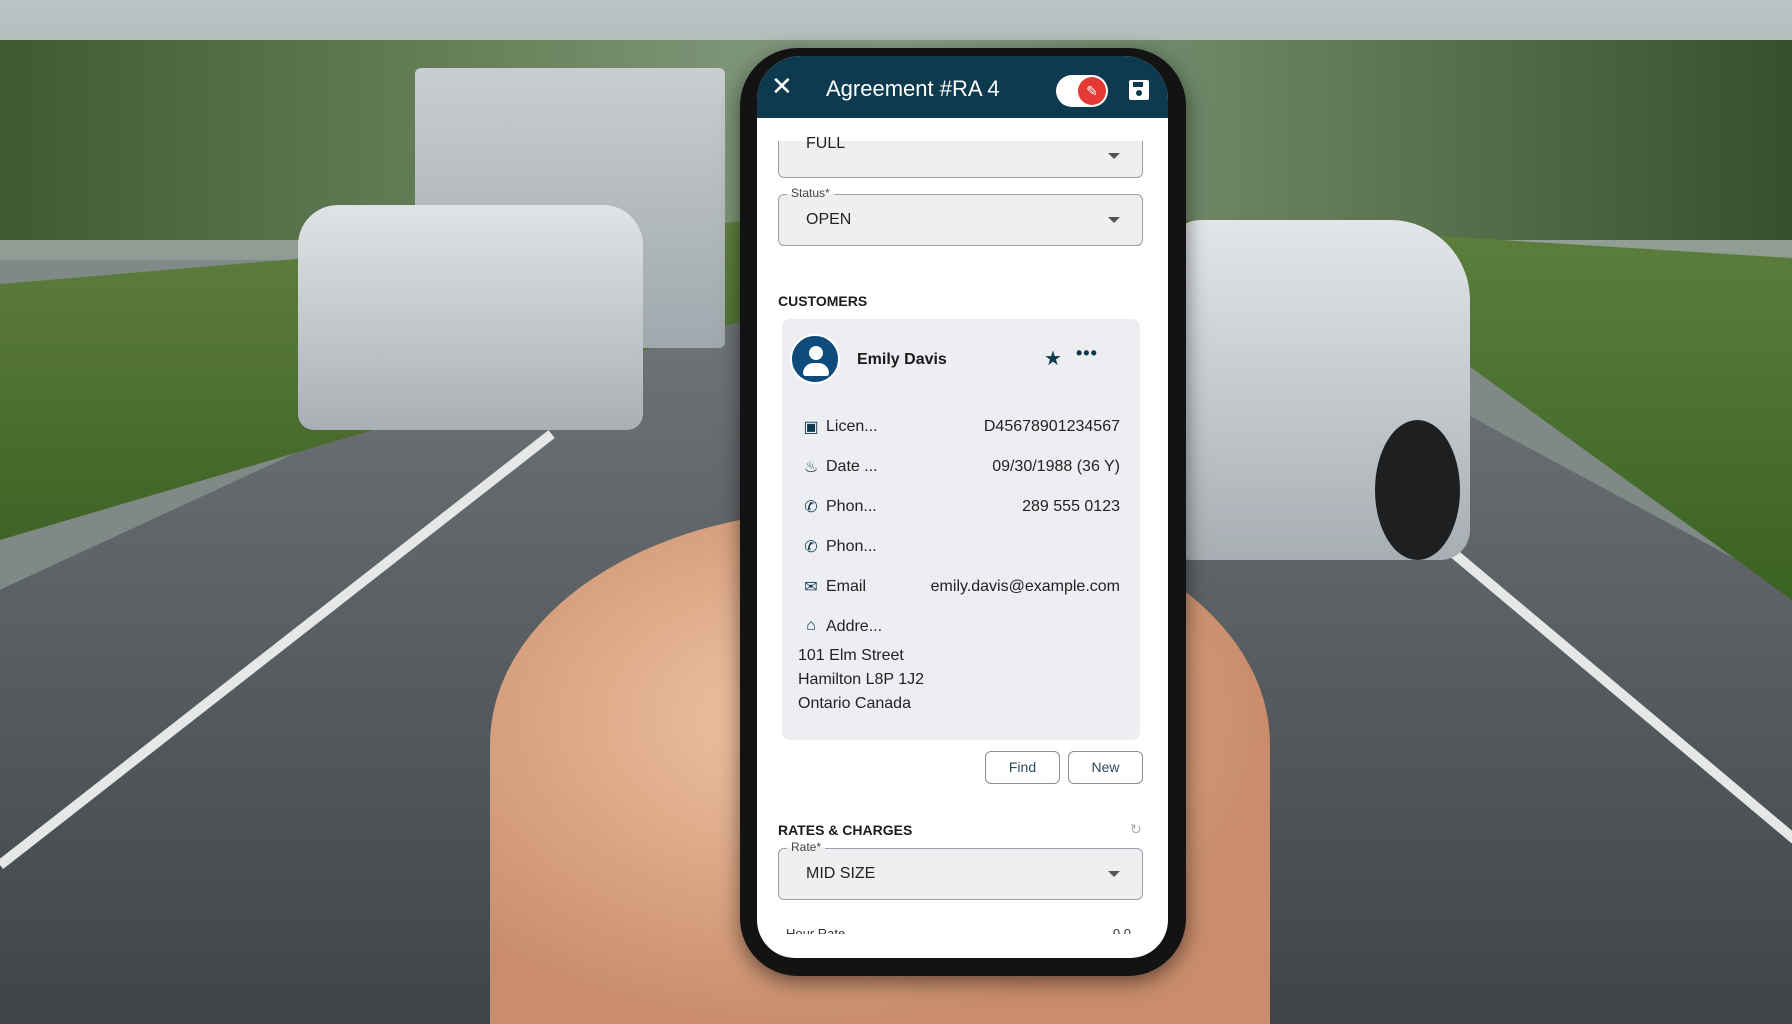  I want to click on save-icon, so click(1139, 90).